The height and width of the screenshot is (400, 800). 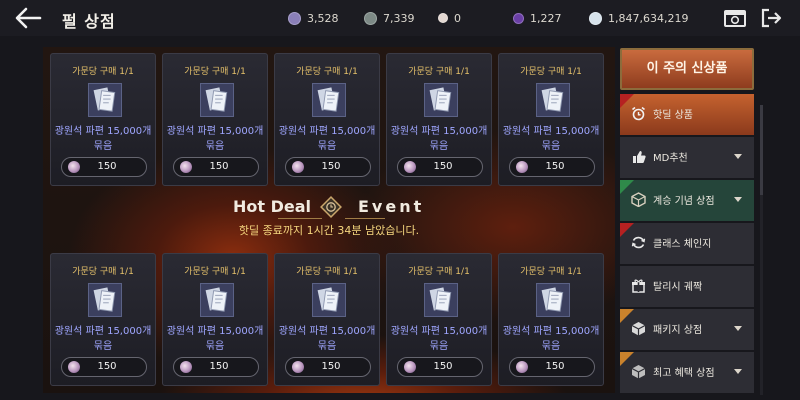 I want to click on box-icon, so click(x=638, y=372).